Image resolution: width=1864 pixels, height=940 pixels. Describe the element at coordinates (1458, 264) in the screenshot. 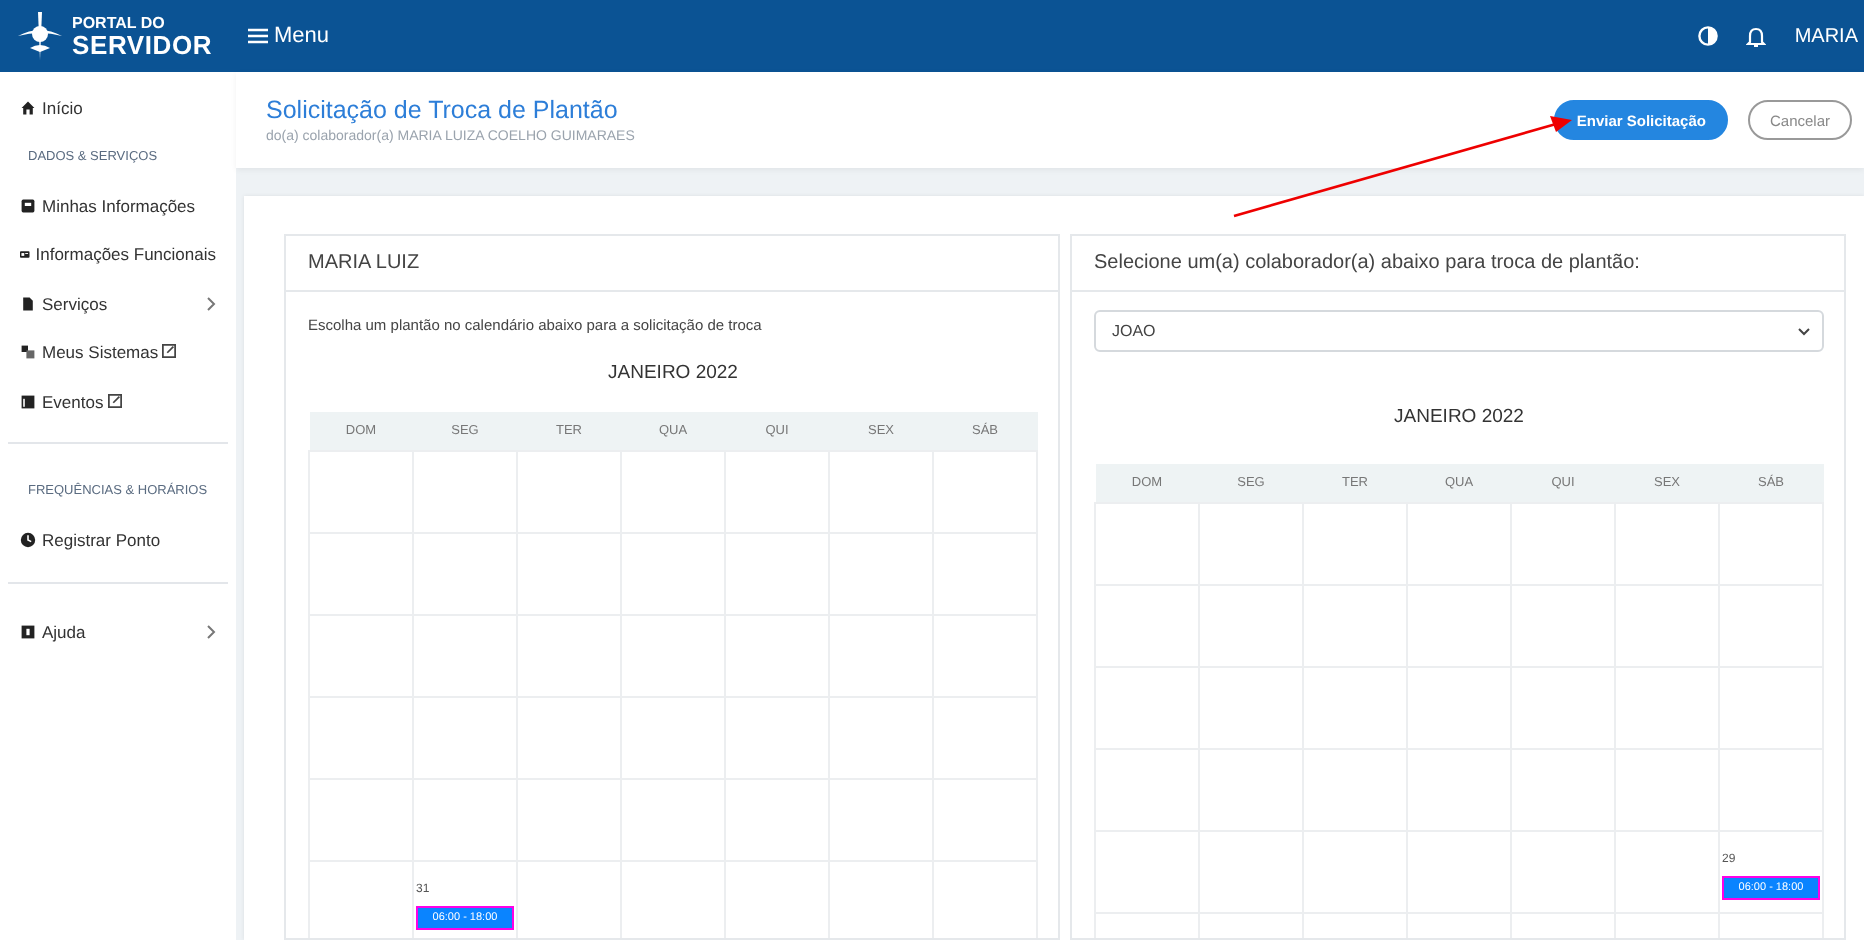

I see `panel-title: Selecione um(a) colaborador(a) abaixo para troca de plantão:` at that location.